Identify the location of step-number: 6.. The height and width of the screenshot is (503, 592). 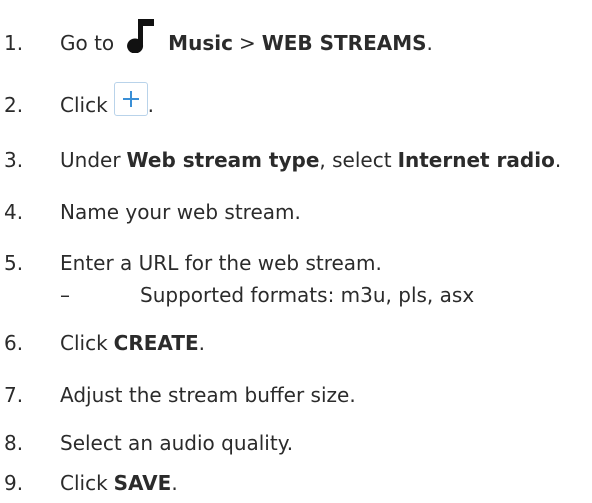
(14, 343).